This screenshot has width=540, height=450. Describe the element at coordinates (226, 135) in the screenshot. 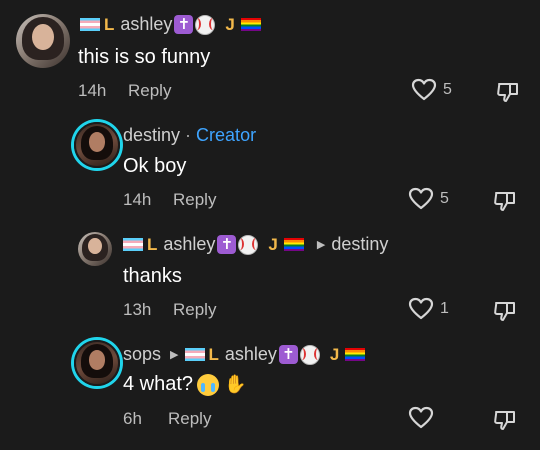

I see `creator-badge: Creator` at that location.